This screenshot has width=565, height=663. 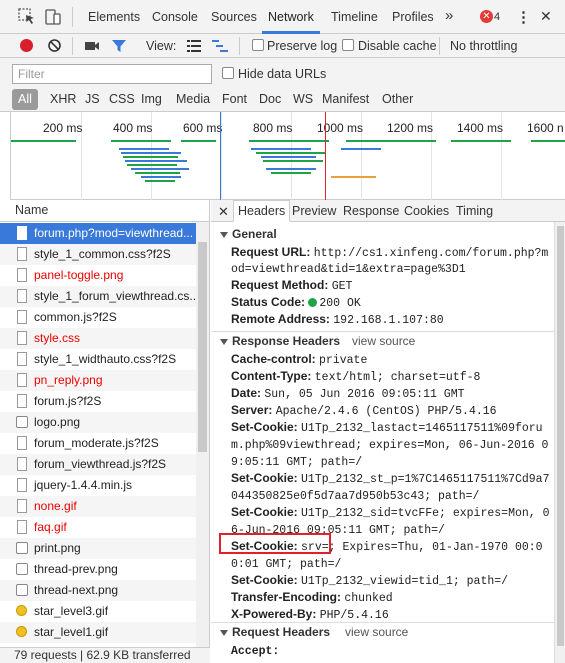 What do you see at coordinates (98, 317) in the screenshot?
I see `request-row: common.js?f2S` at bounding box center [98, 317].